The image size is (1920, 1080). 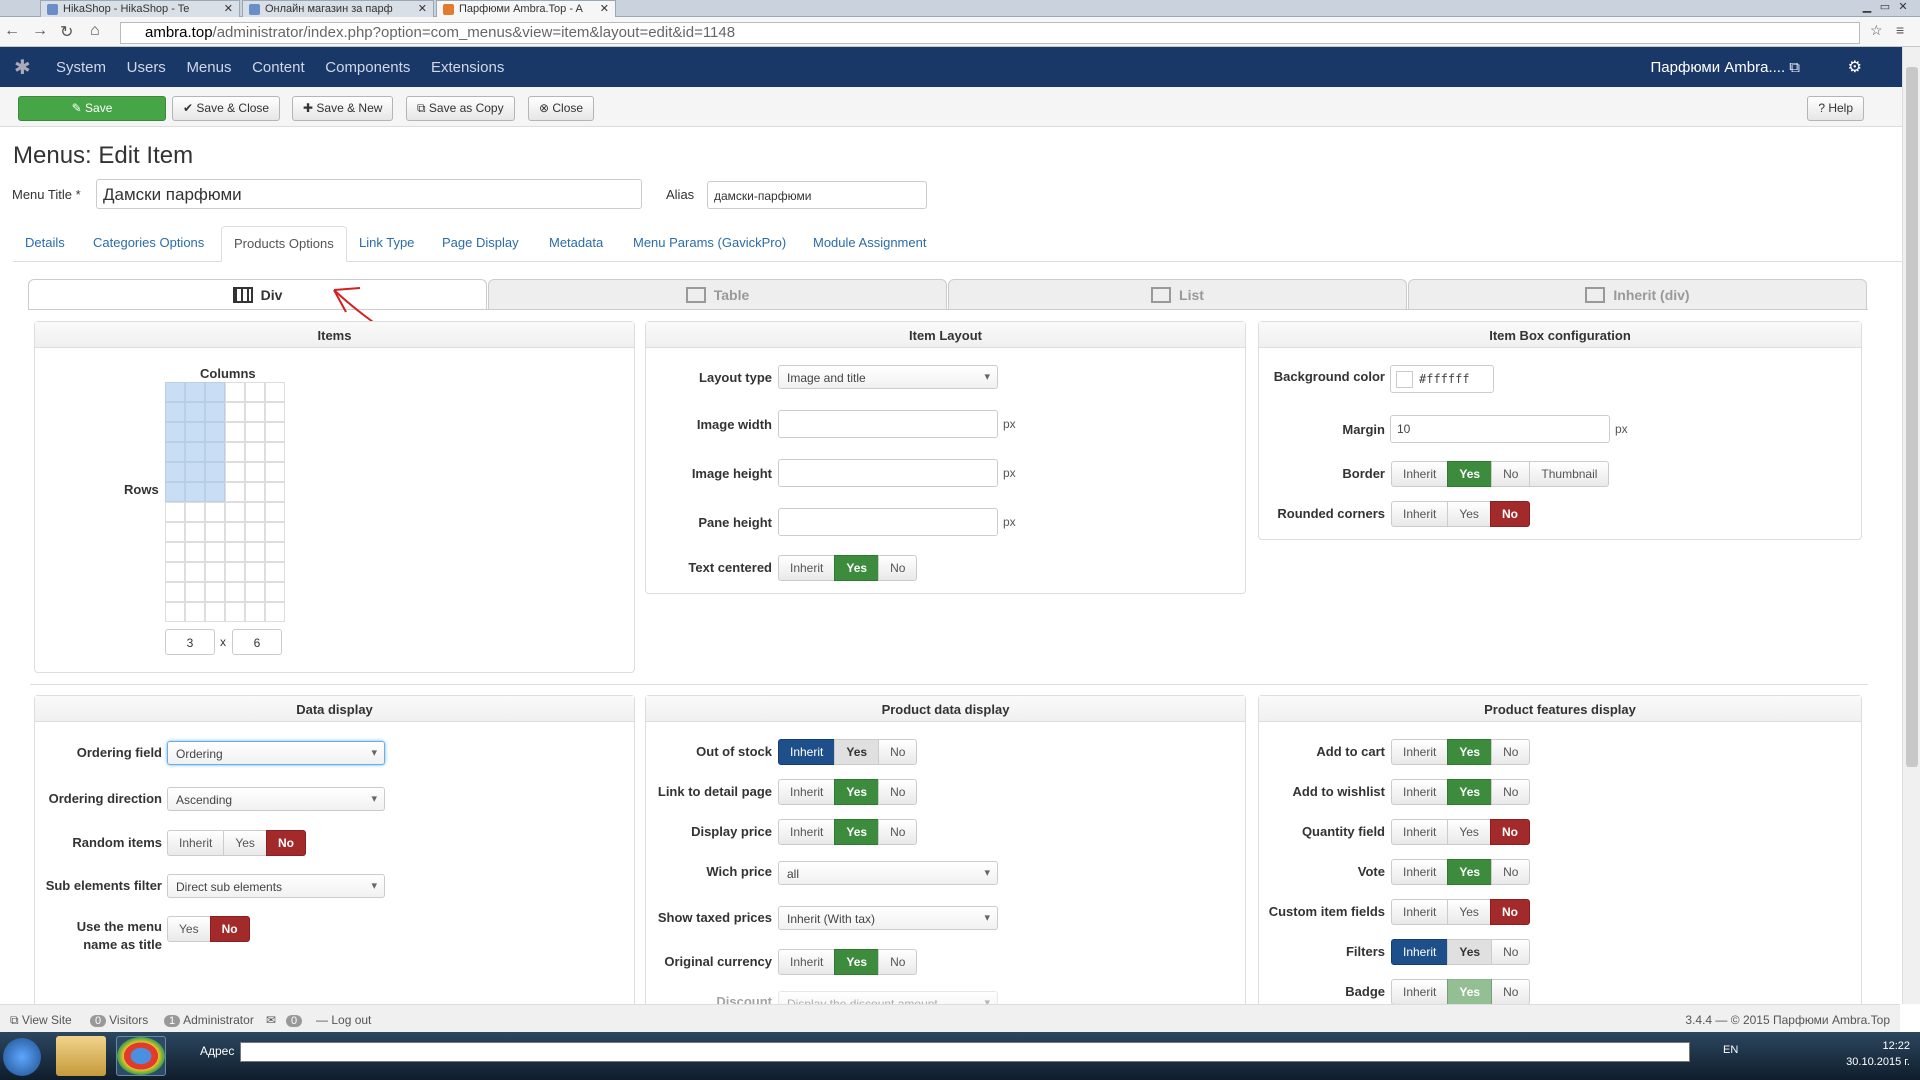 What do you see at coordinates (1420, 912) in the screenshot?
I see `custom-fields-inherit: Inherit` at bounding box center [1420, 912].